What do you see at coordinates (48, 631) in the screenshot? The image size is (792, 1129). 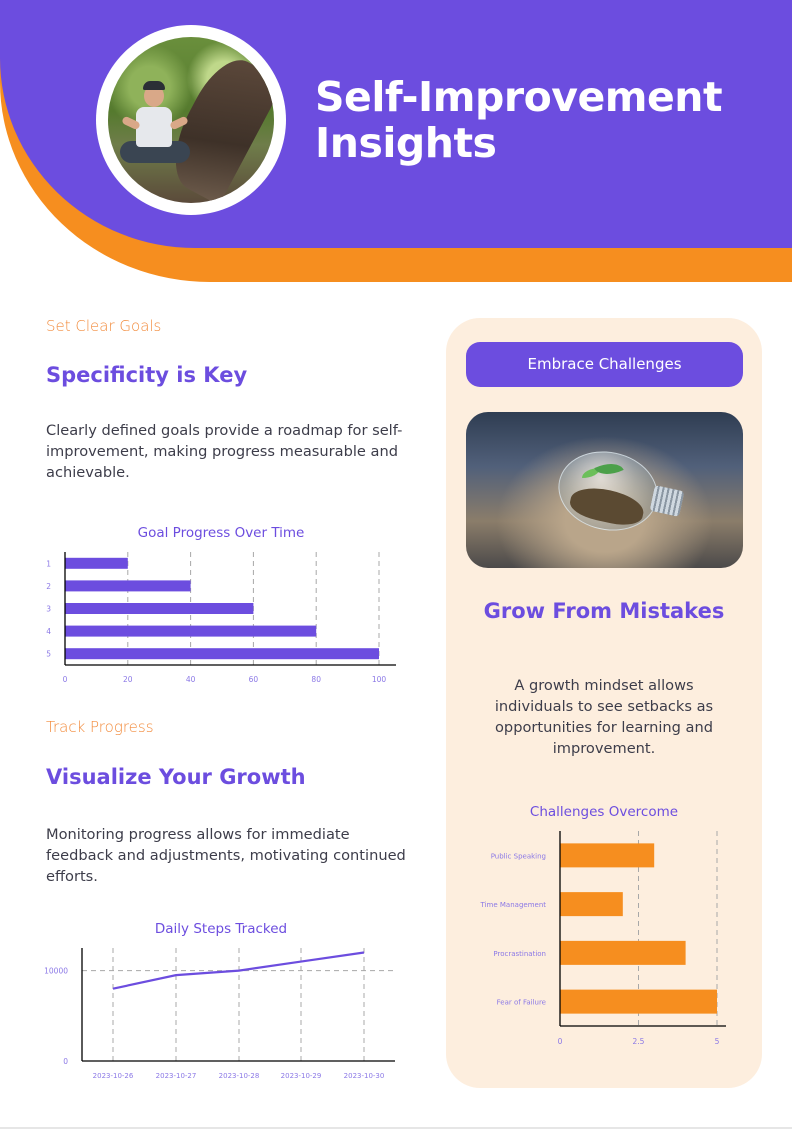 I see `category-label: 4` at bounding box center [48, 631].